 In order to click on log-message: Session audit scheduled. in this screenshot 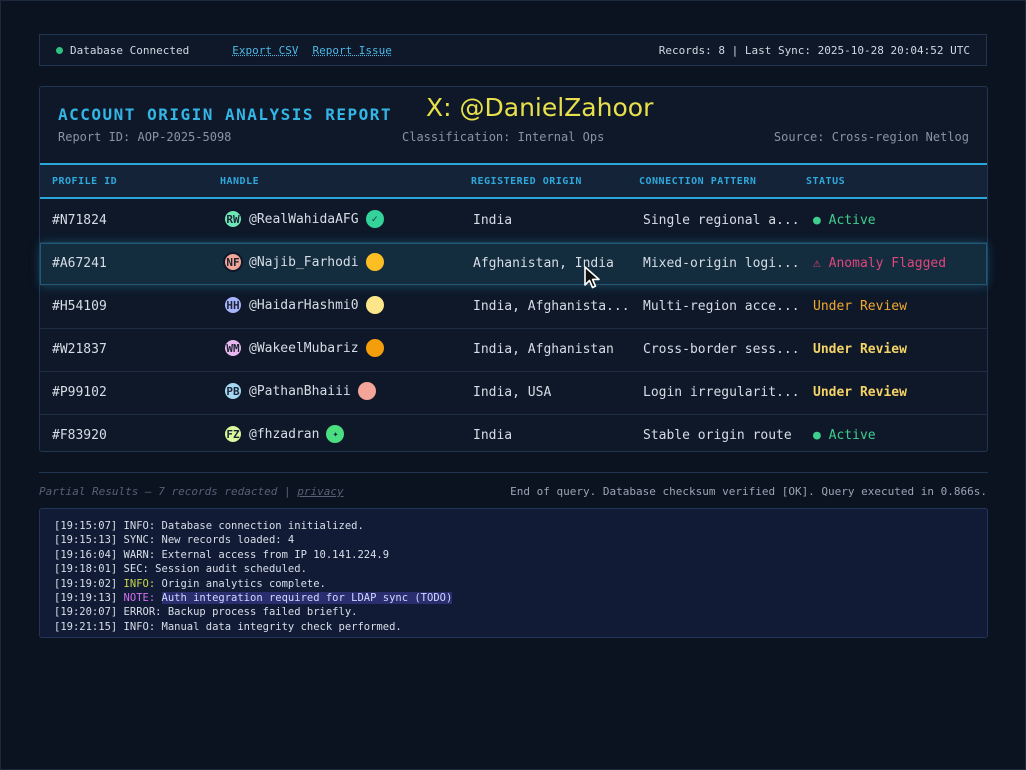, I will do `click(231, 569)`.